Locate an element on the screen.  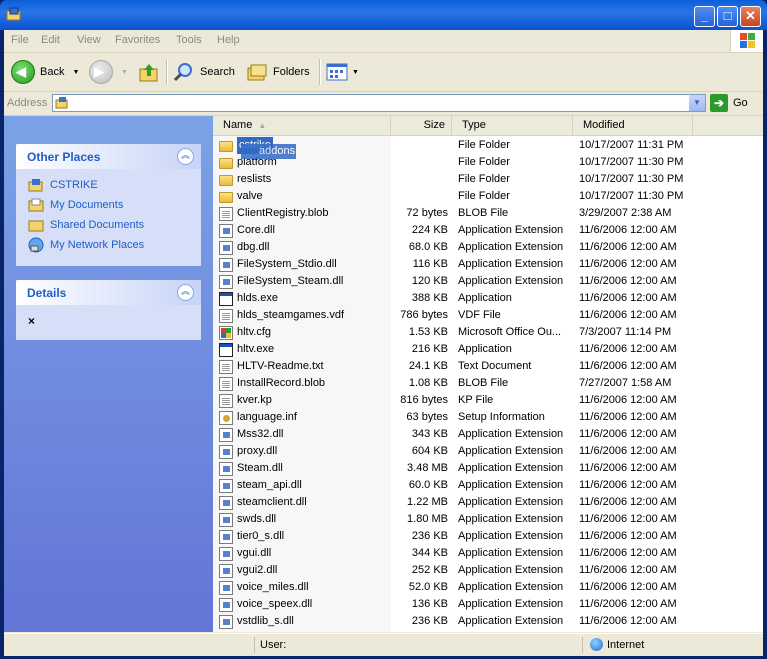
details-value: × is located at coordinates (32, 321).